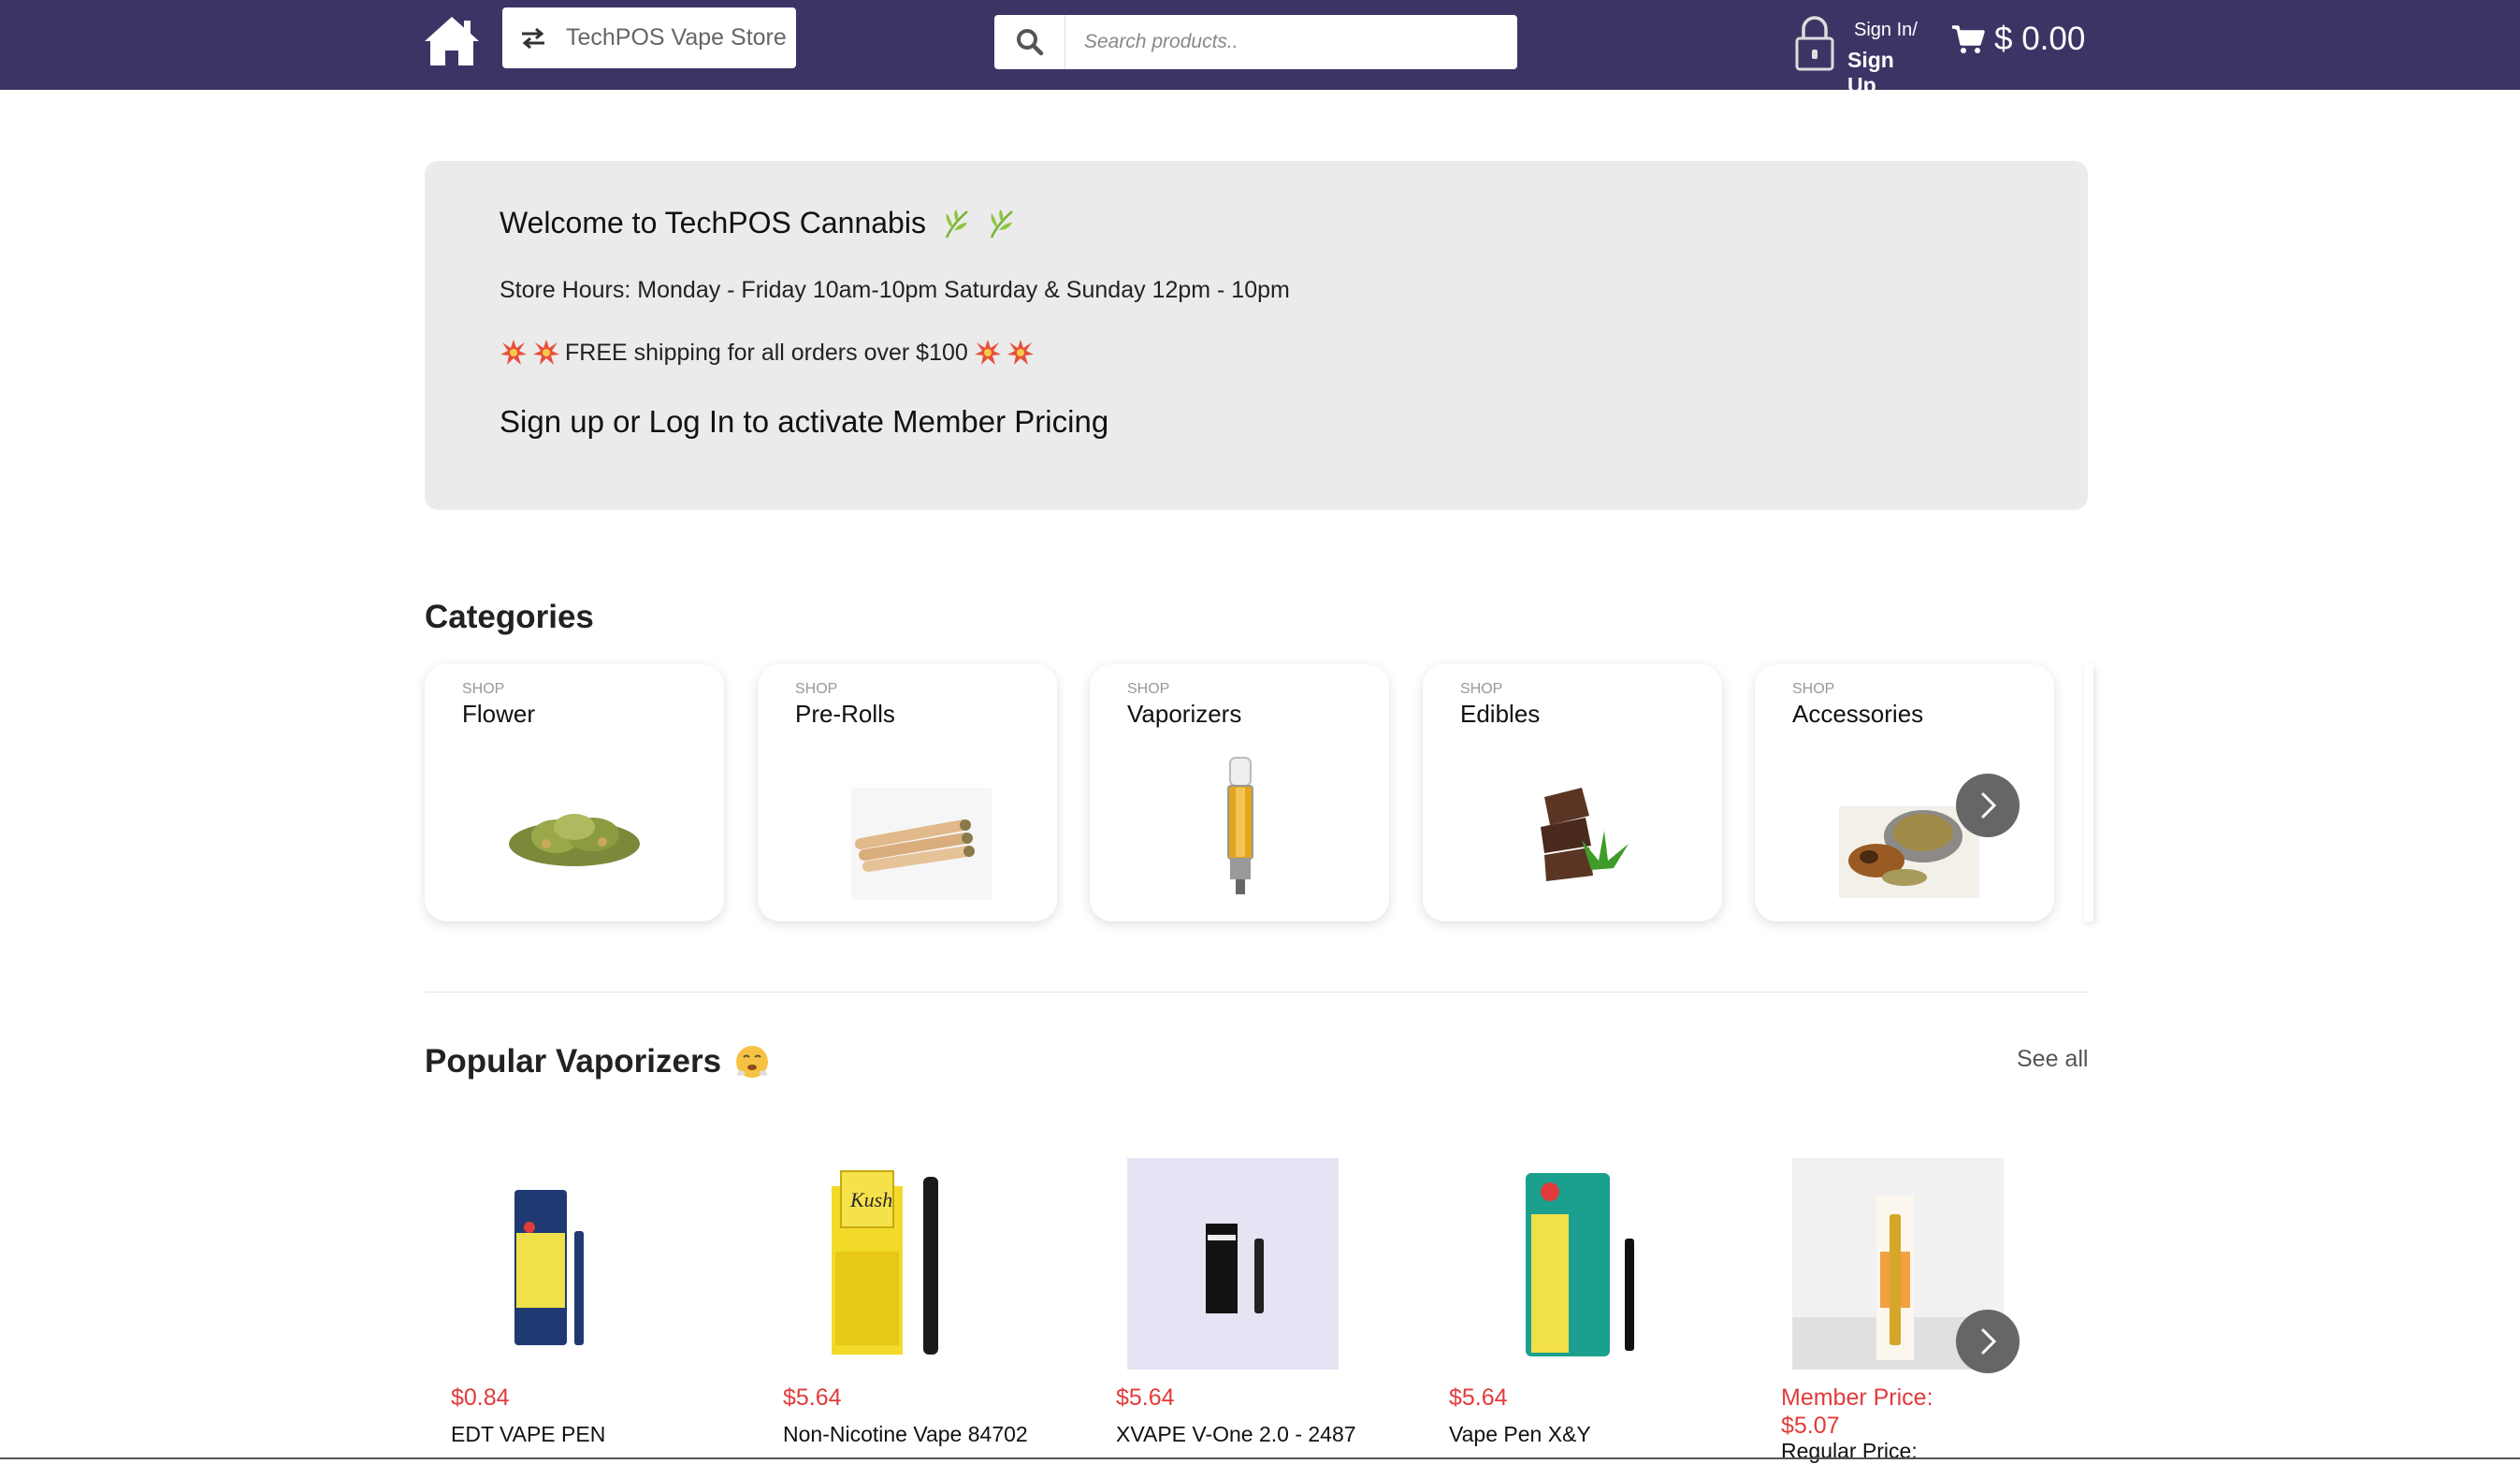  I want to click on category-name: Flower, so click(499, 714).